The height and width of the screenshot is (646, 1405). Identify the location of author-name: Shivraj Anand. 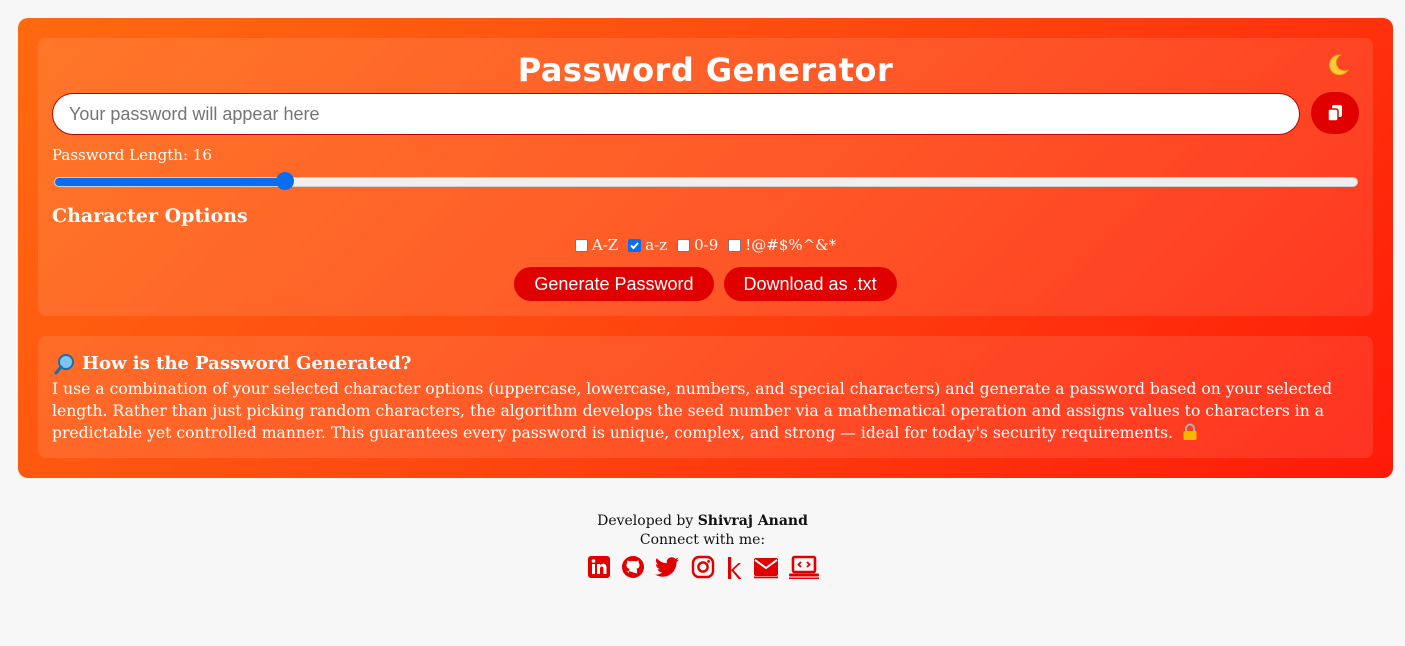
(752, 521).